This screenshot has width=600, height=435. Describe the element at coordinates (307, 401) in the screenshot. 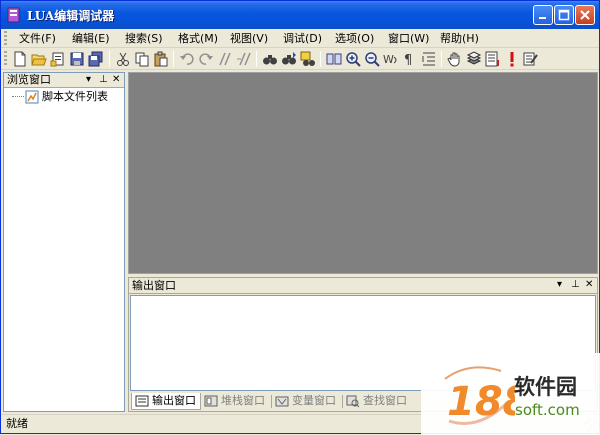

I see `tab-variables: 变量窗口` at that location.